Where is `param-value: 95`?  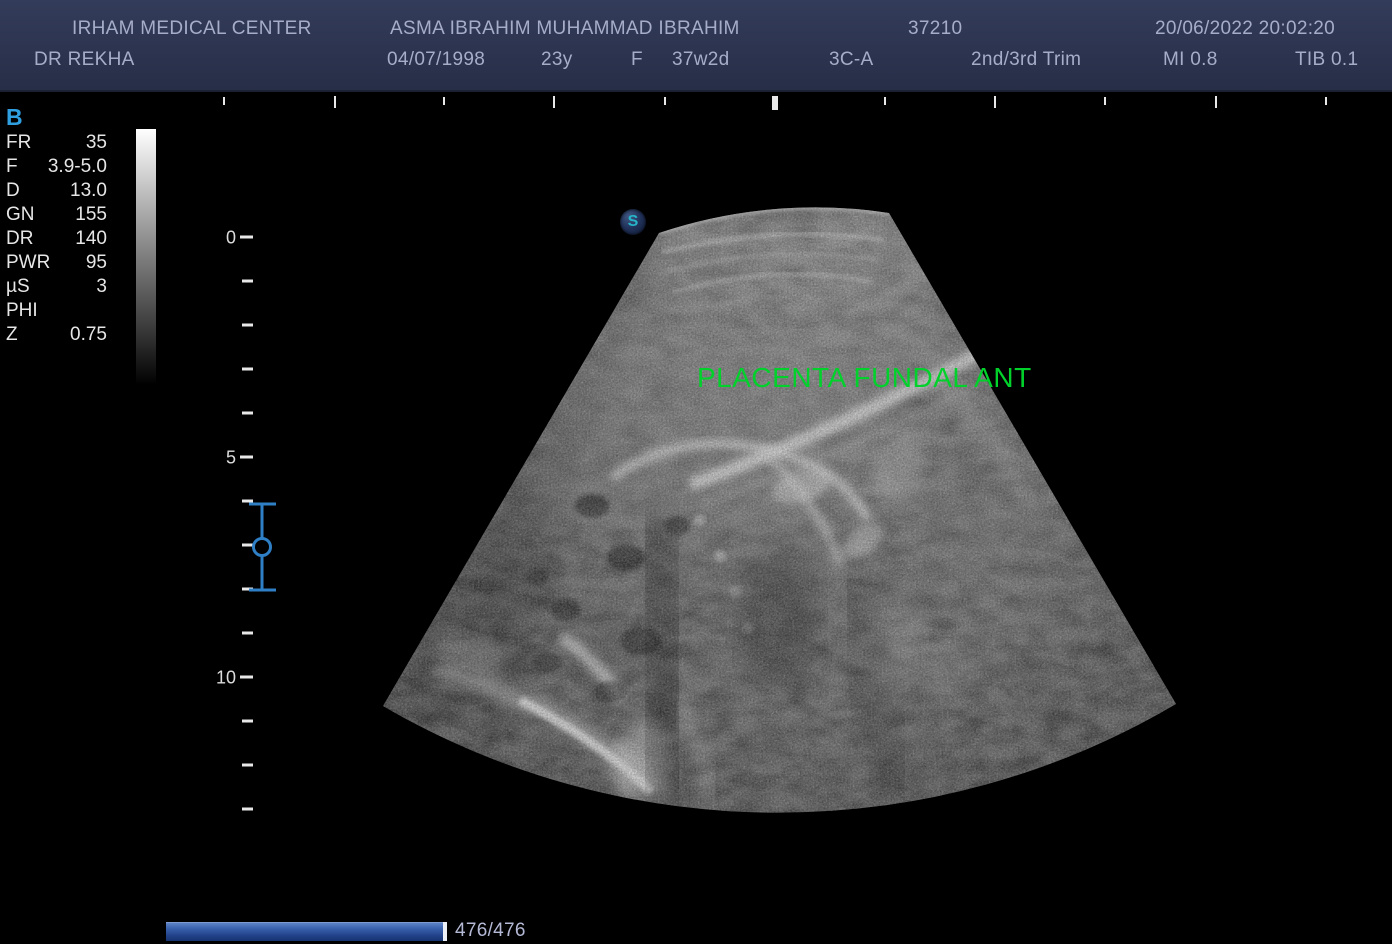 param-value: 95 is located at coordinates (96, 262).